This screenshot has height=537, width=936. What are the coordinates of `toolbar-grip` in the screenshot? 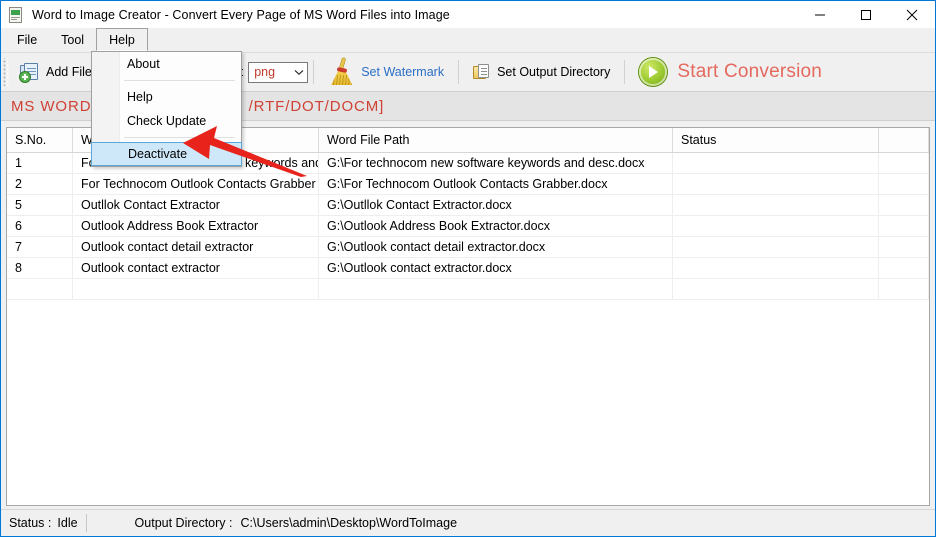 It's located at (6, 72).